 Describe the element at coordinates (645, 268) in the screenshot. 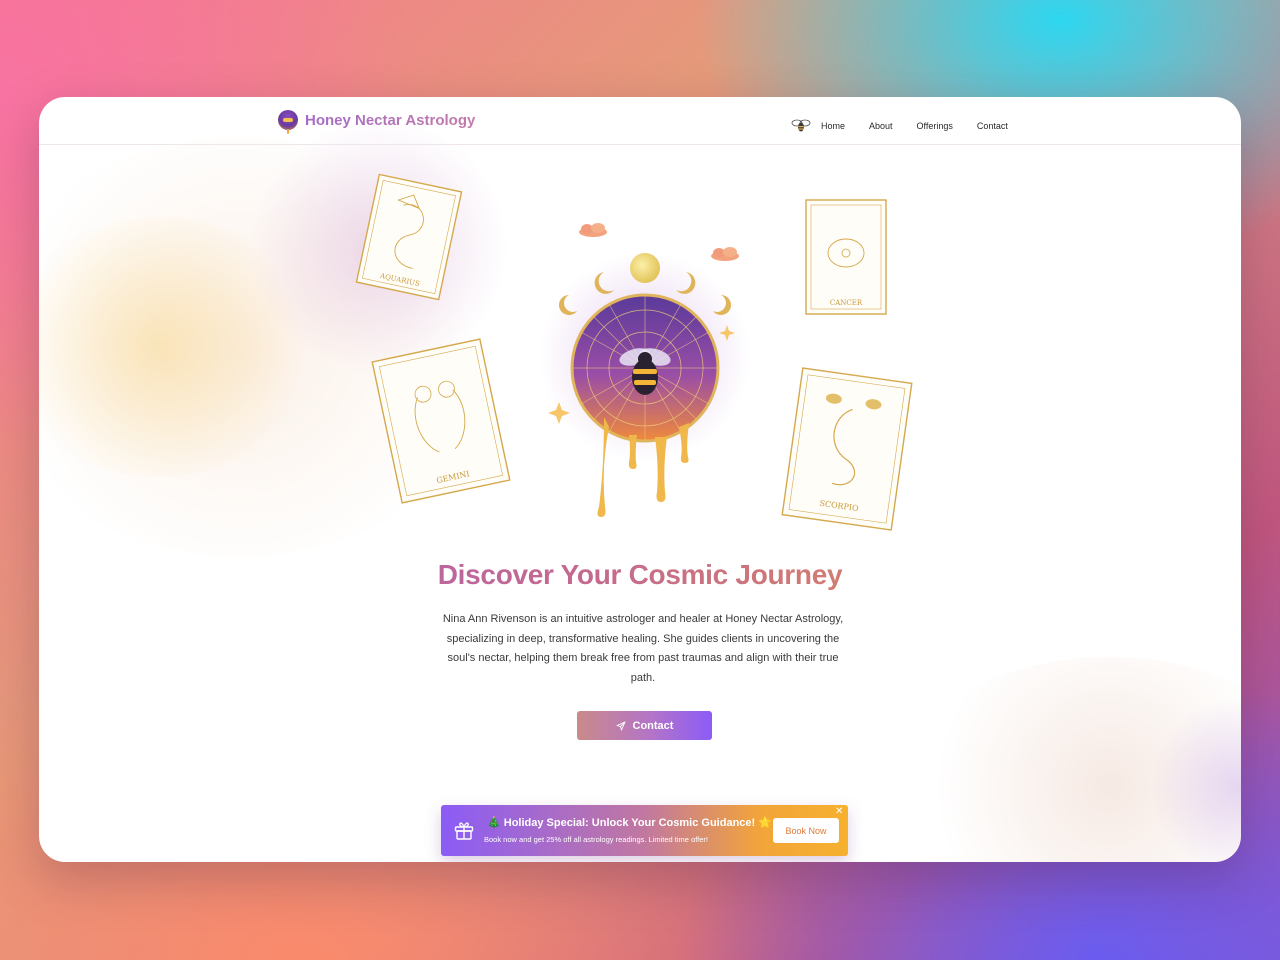

I see `moon-icon` at that location.